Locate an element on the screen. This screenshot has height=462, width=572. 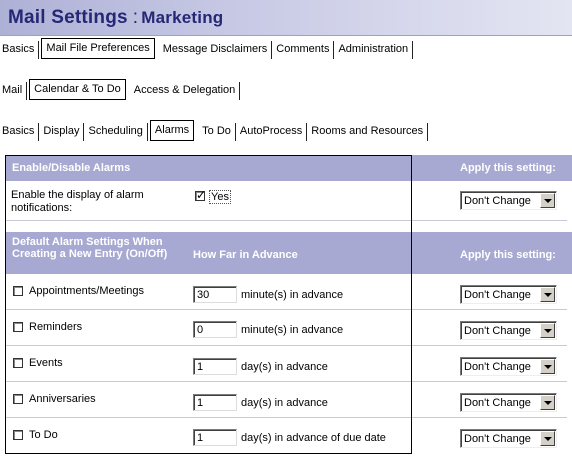
tab-mail: Mail is located at coordinates (14, 91).